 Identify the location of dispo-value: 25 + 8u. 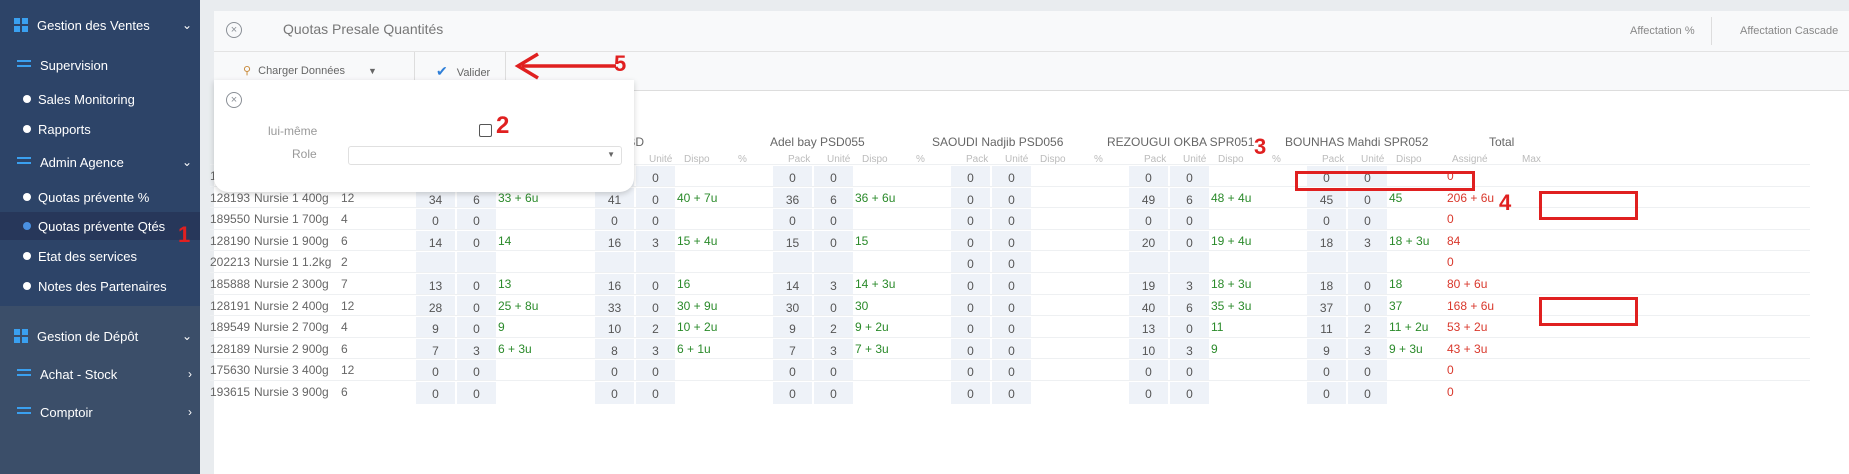
(518, 305).